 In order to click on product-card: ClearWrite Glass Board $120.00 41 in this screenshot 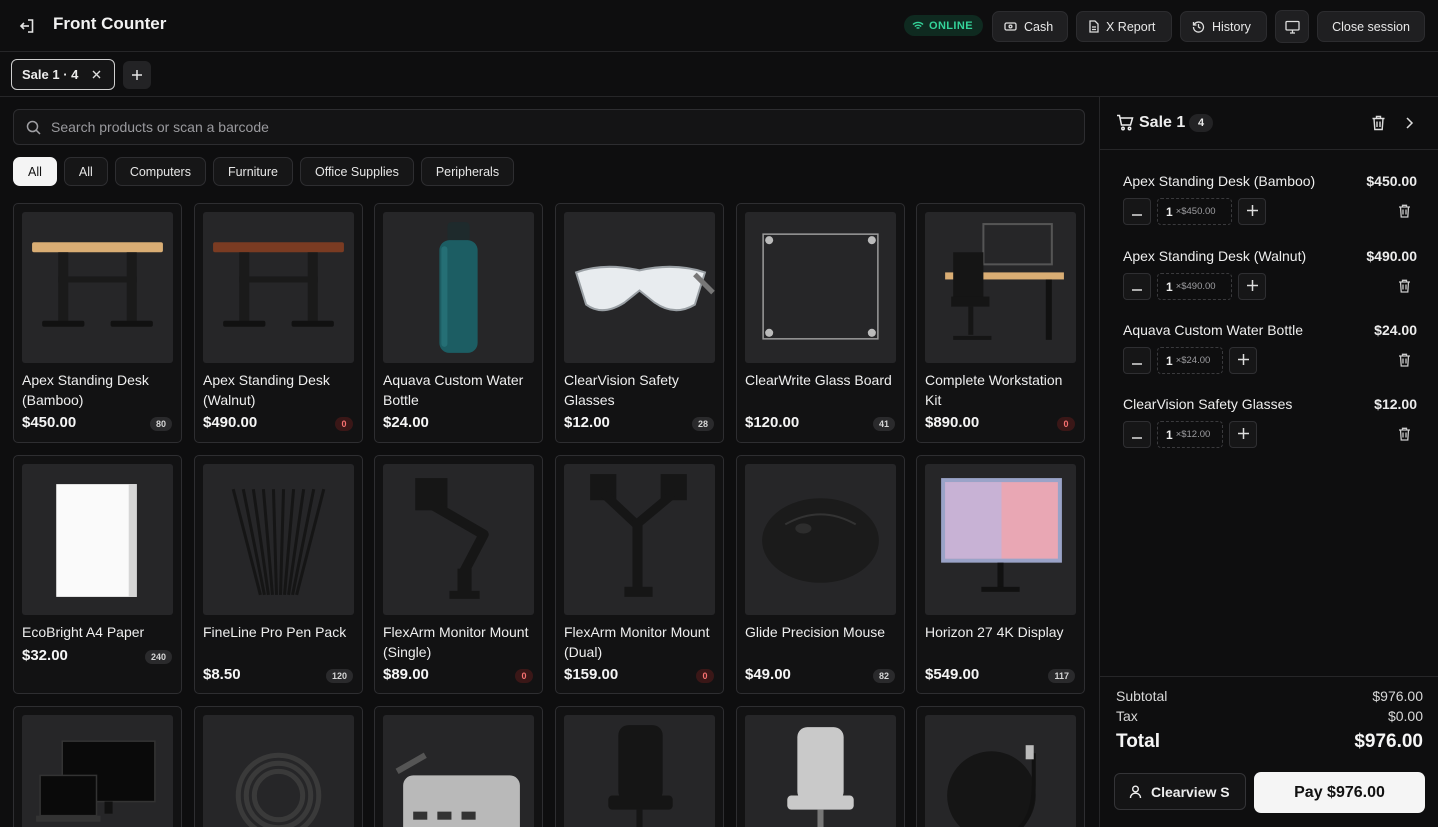, I will do `click(820, 323)`.